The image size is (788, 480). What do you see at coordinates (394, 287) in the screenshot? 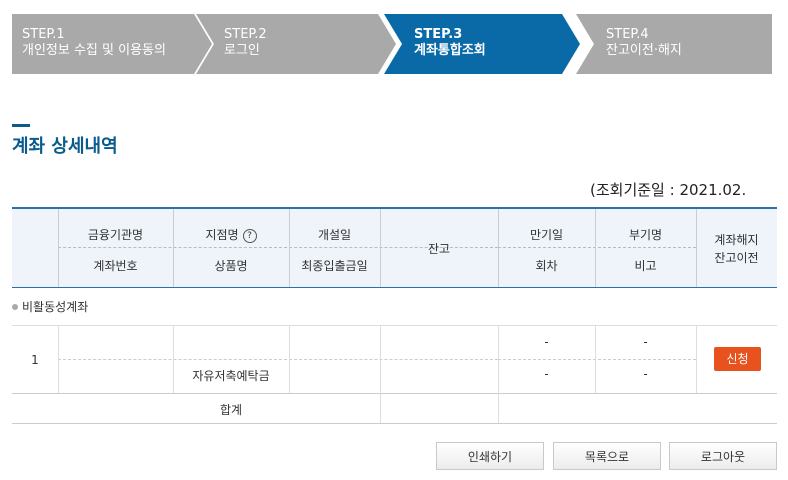
I see `header-bottom-border` at bounding box center [394, 287].